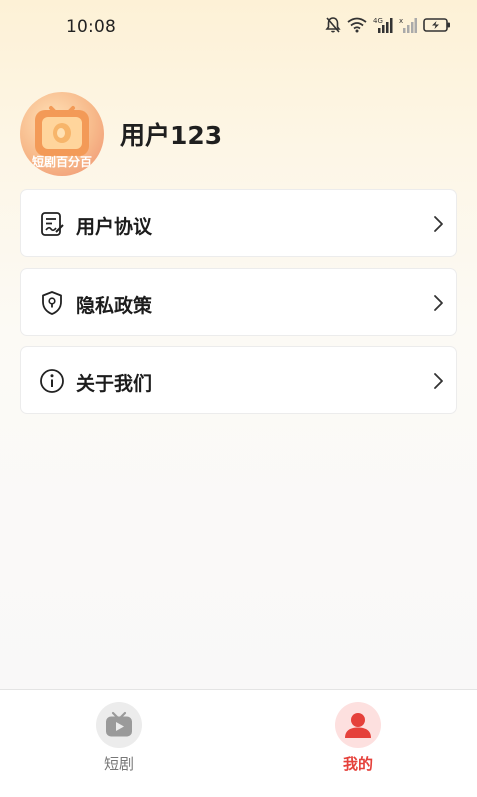 This screenshot has width=477, height=797. I want to click on status-time: 10:08, so click(91, 27).